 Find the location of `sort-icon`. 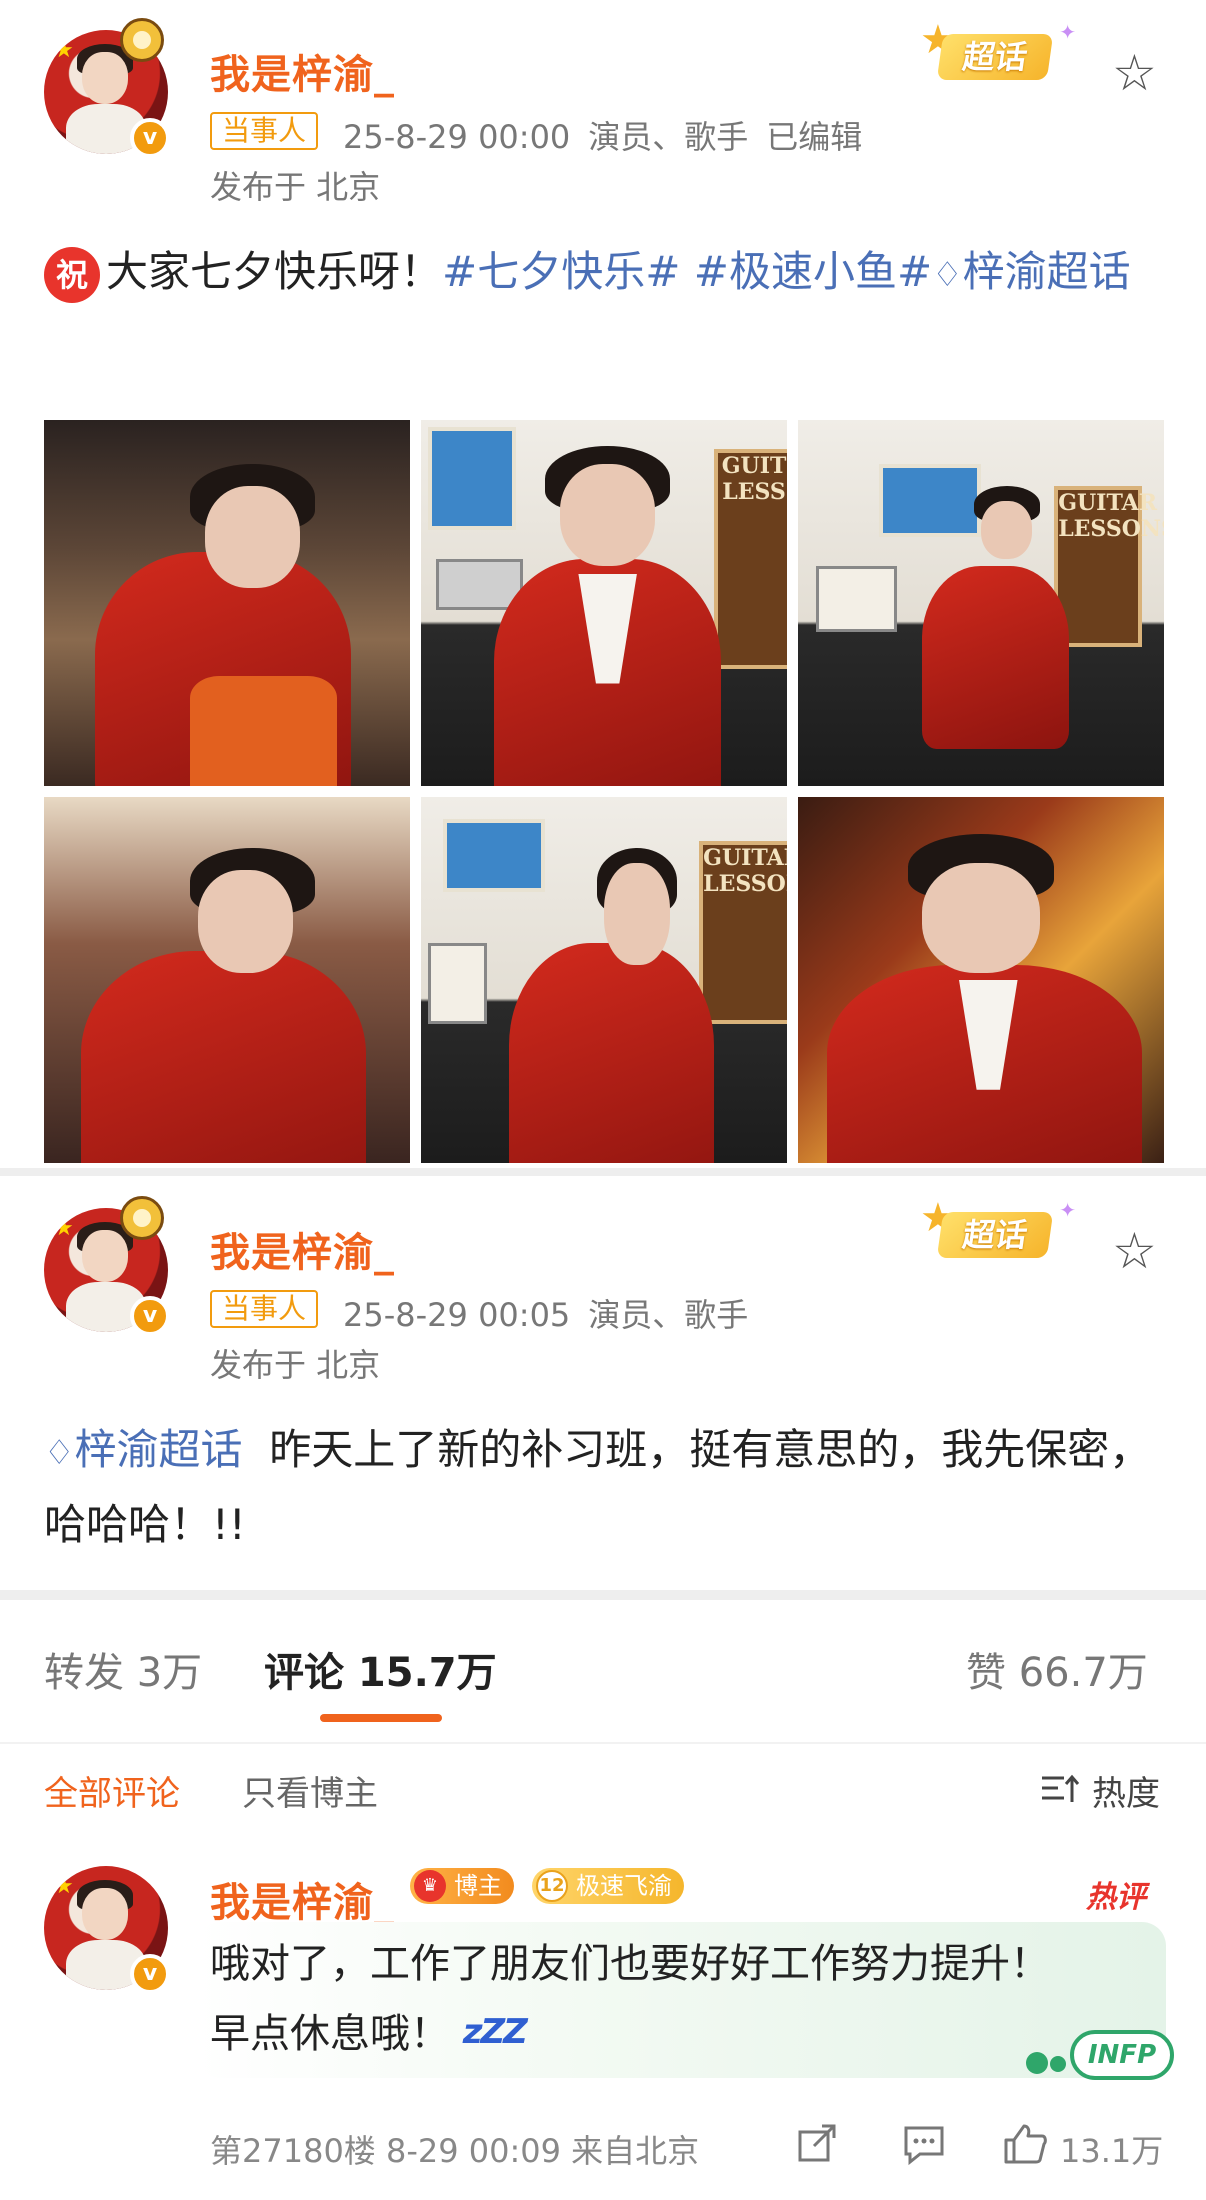

sort-icon is located at coordinates (1060, 1789).